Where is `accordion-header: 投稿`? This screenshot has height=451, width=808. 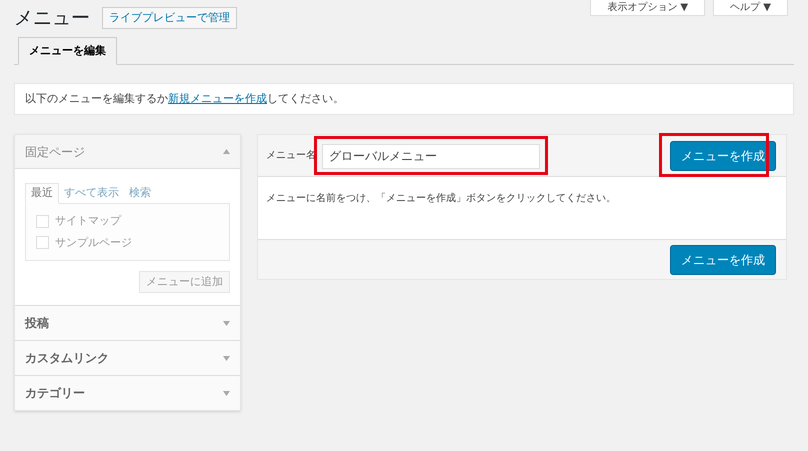
accordion-header: 投稿 is located at coordinates (127, 323).